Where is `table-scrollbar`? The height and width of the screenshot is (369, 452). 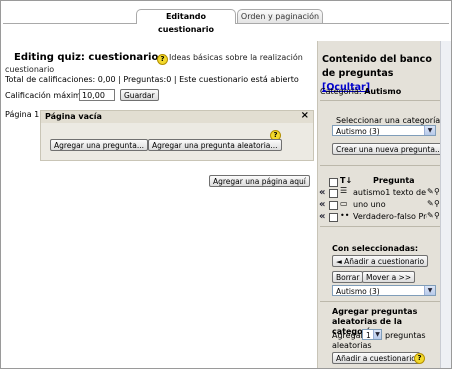 table-scrollbar is located at coordinates (381, 226).